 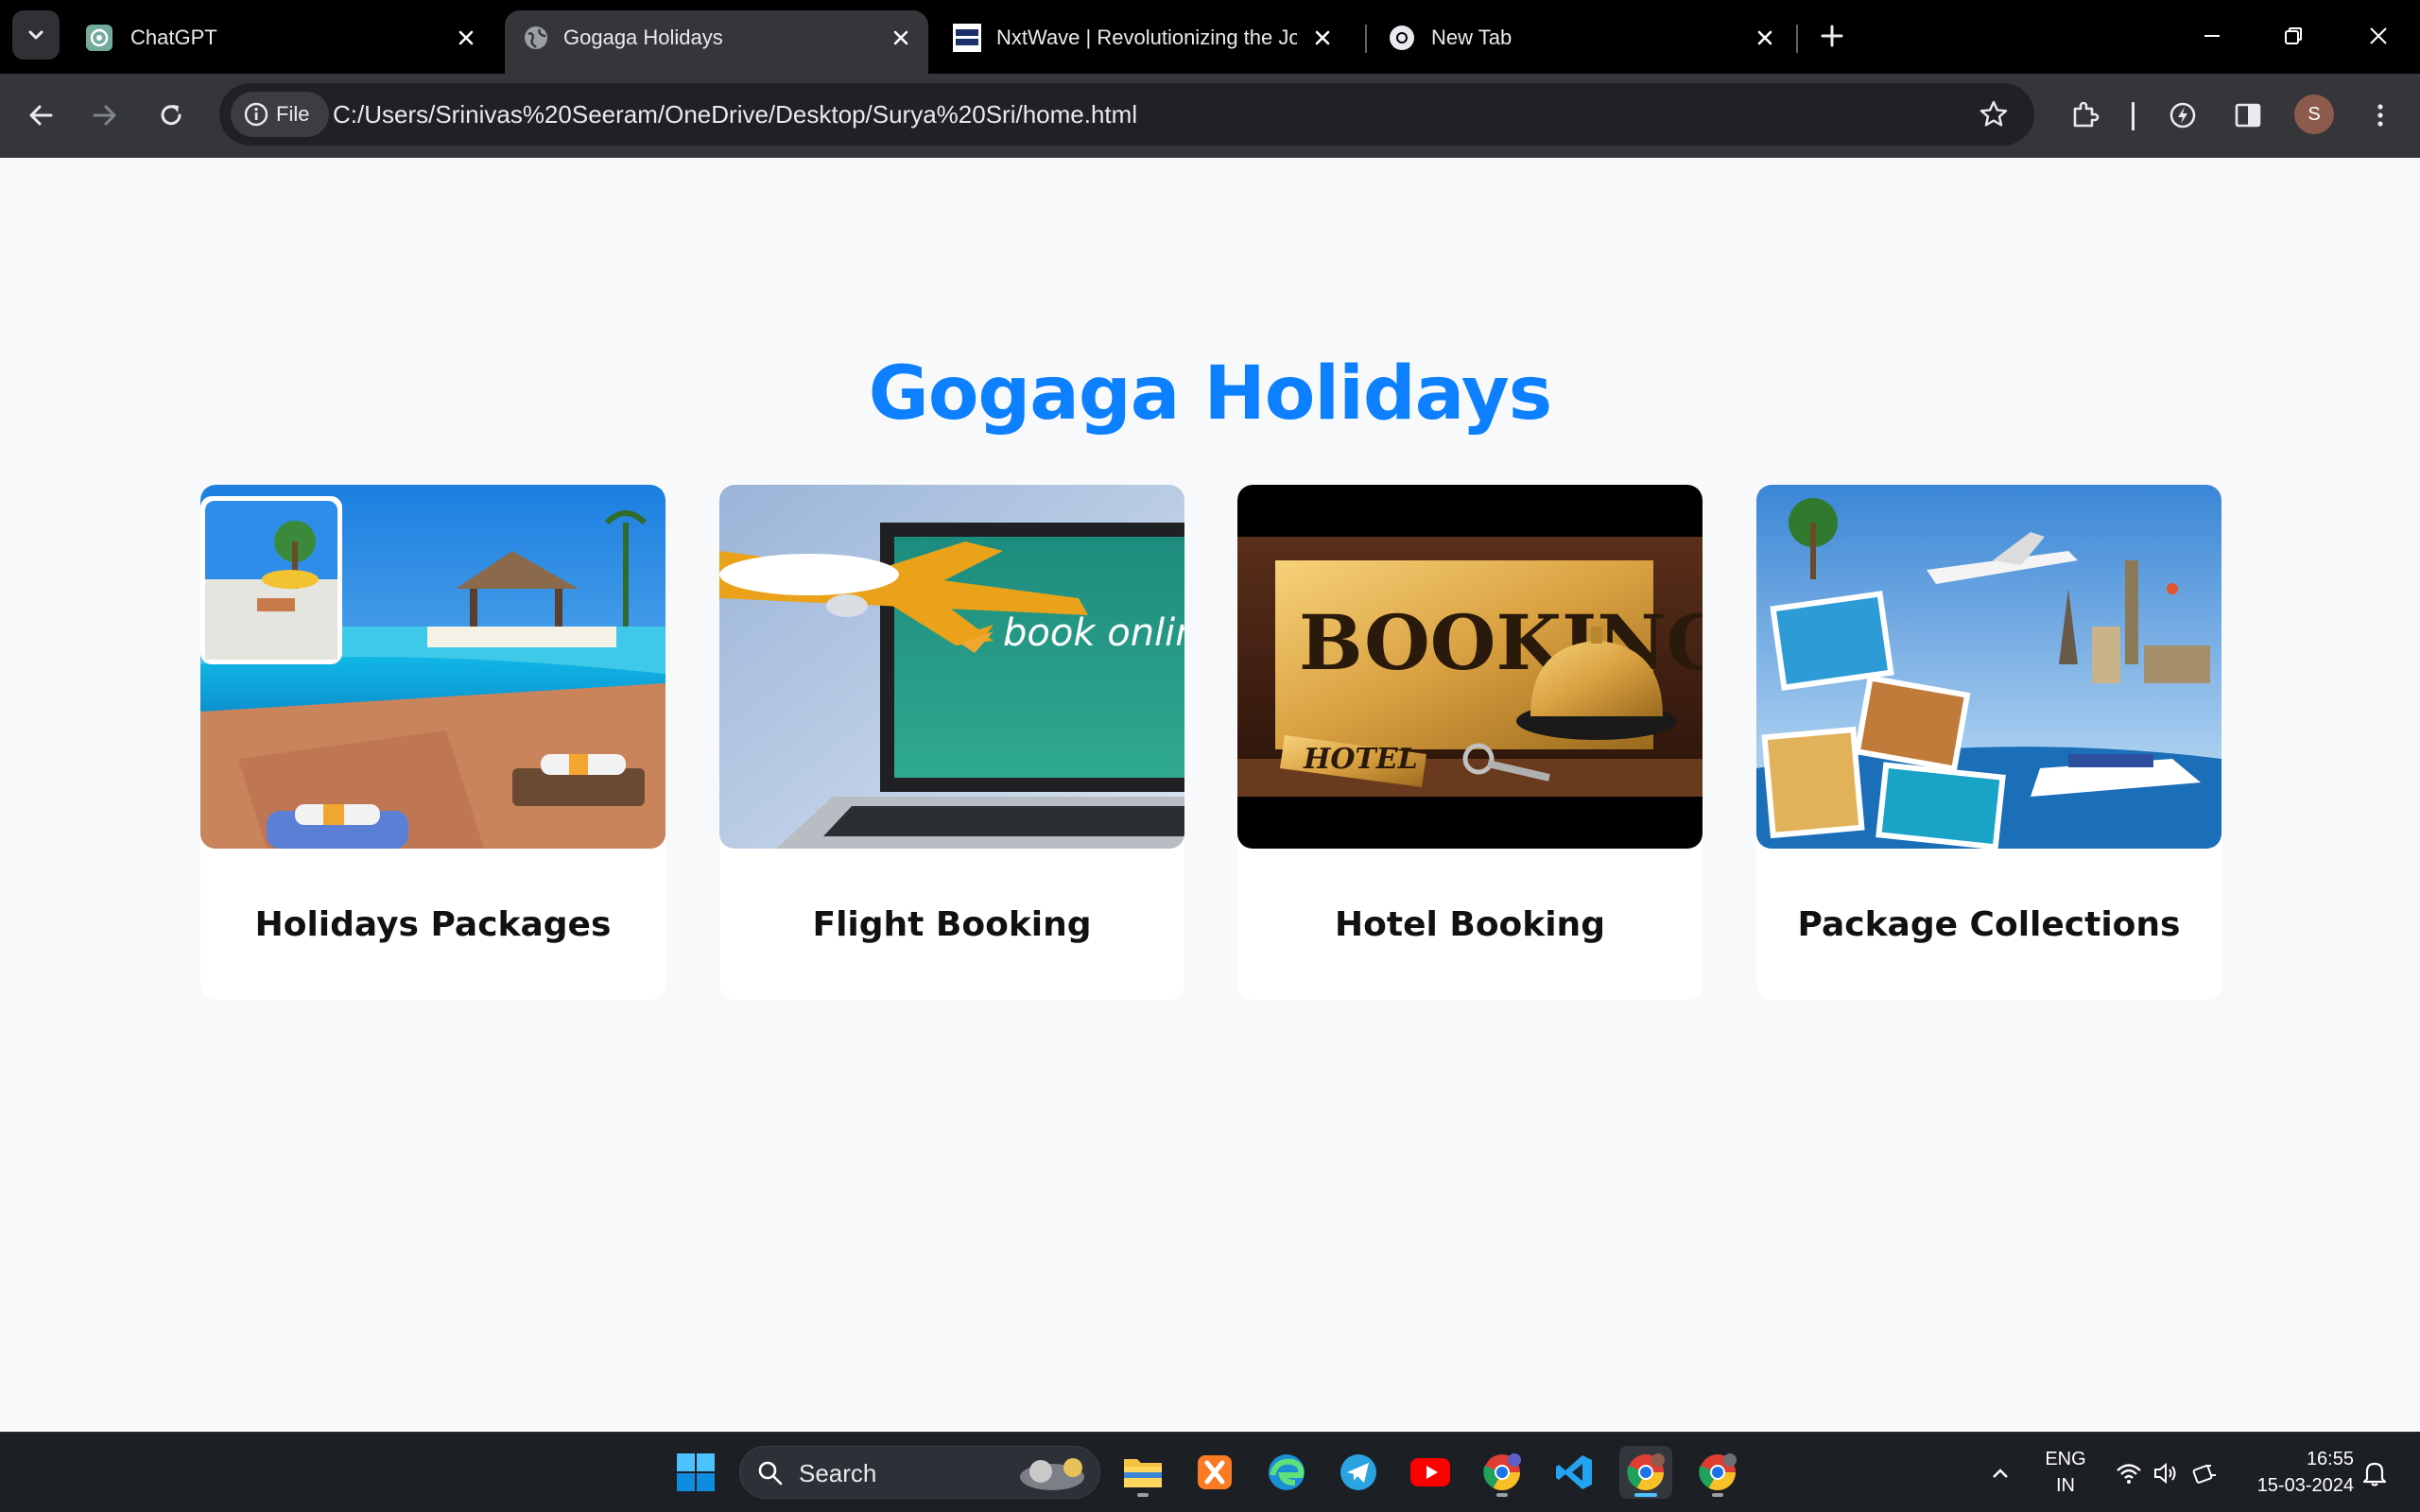 I want to click on volume-icon, so click(x=2167, y=1472).